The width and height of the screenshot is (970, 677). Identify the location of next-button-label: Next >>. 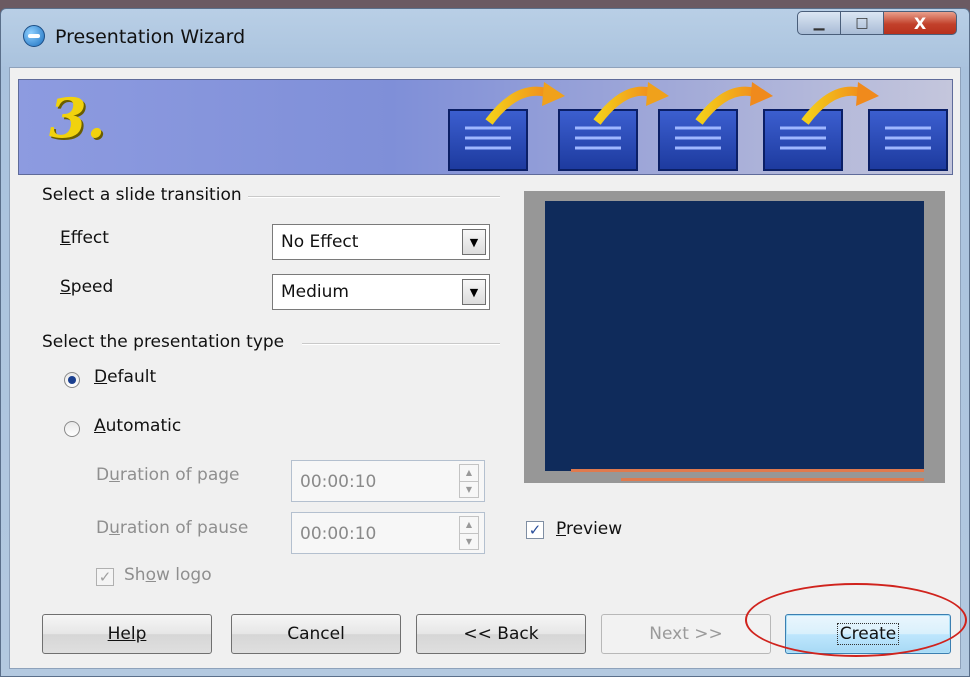
(686, 634).